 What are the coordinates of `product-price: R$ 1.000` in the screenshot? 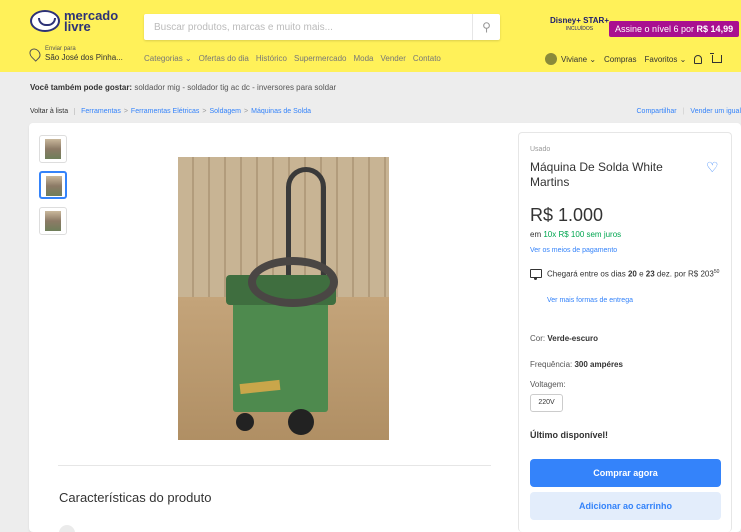 It's located at (567, 215).